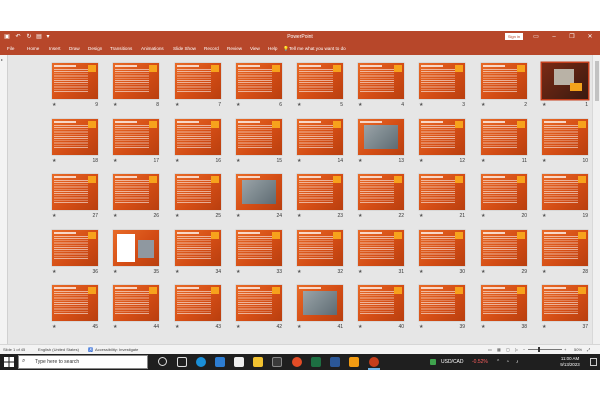 The width and height of the screenshot is (600, 400). Describe the element at coordinates (152, 49) in the screenshot. I see `tab-animations: Animations` at that location.